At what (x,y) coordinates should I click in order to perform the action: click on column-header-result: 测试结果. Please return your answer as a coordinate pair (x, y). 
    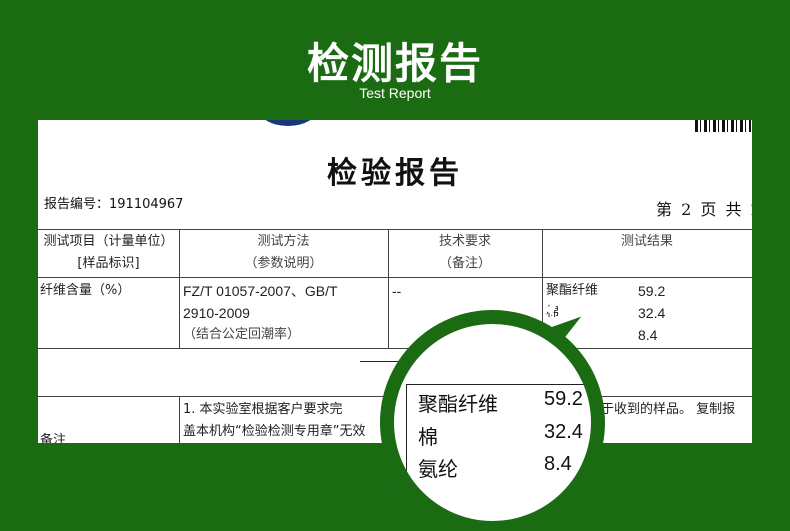
    Looking at the image, I should click on (646, 241).